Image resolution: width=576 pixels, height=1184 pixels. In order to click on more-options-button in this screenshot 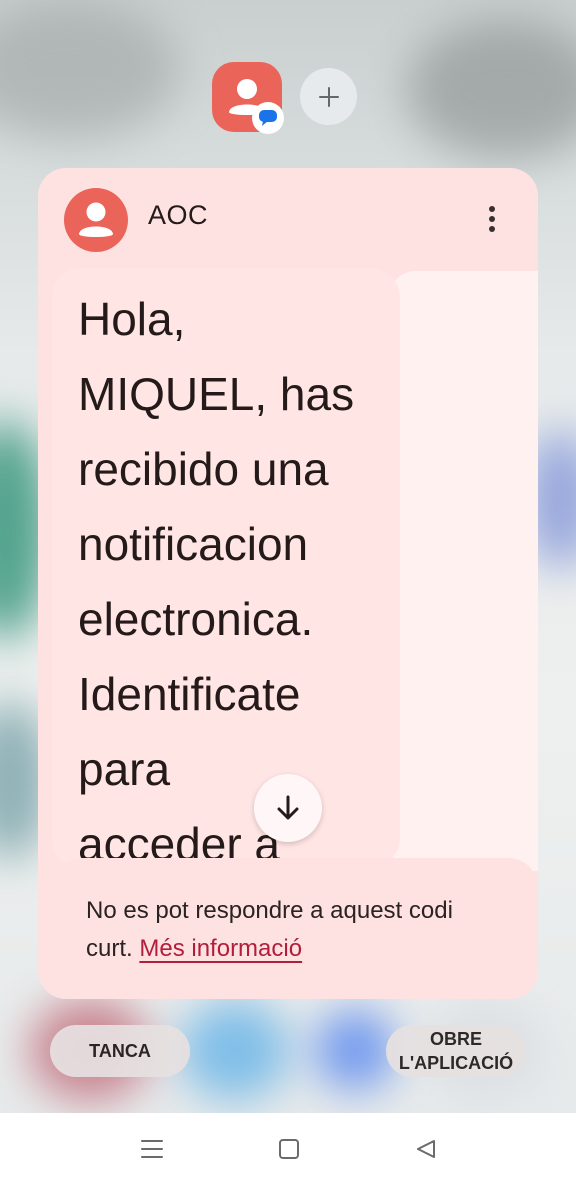, I will do `click(492, 219)`.